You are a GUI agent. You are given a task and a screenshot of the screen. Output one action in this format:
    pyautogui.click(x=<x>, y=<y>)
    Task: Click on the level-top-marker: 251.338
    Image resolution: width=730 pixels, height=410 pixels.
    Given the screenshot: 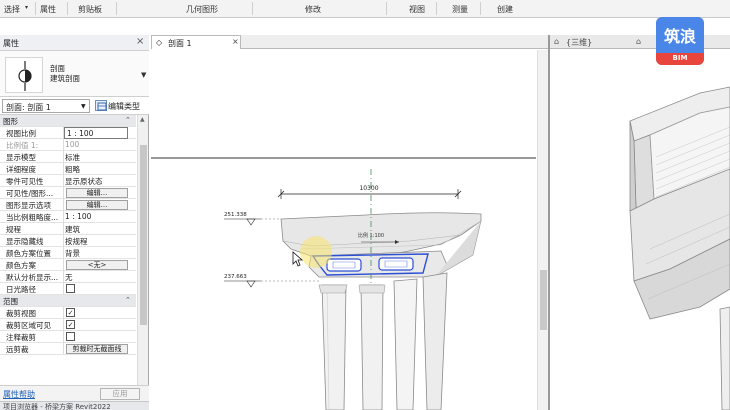 What is the action you would take?
    pyautogui.click(x=252, y=219)
    